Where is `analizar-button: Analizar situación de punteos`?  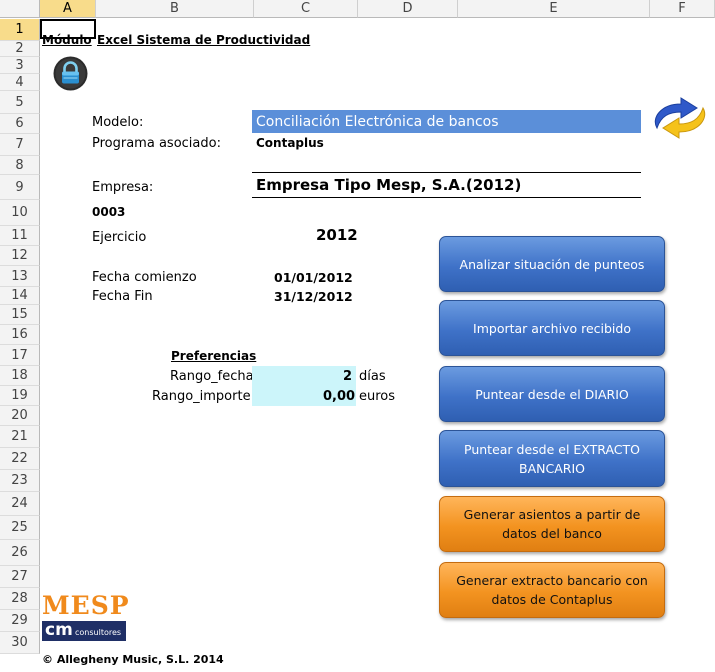 analizar-button: Analizar situación de punteos is located at coordinates (552, 264).